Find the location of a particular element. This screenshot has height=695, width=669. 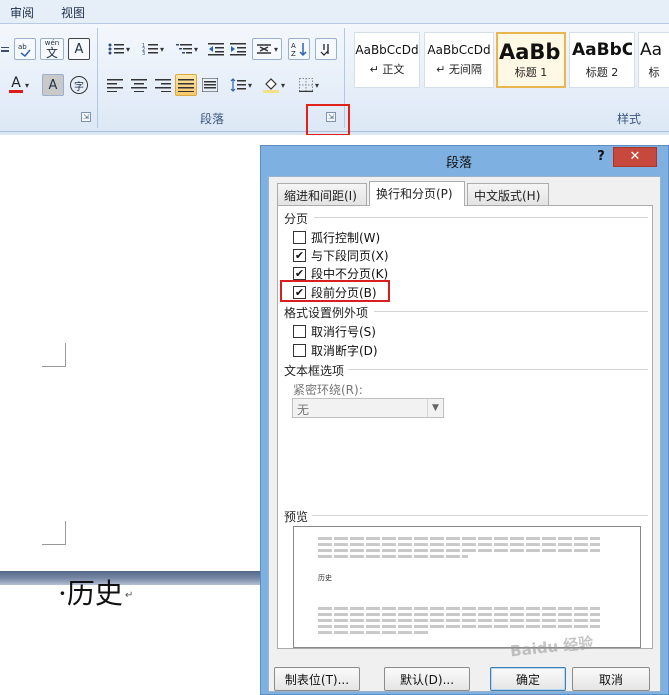

increase-indent-button is located at coordinates (238, 49).